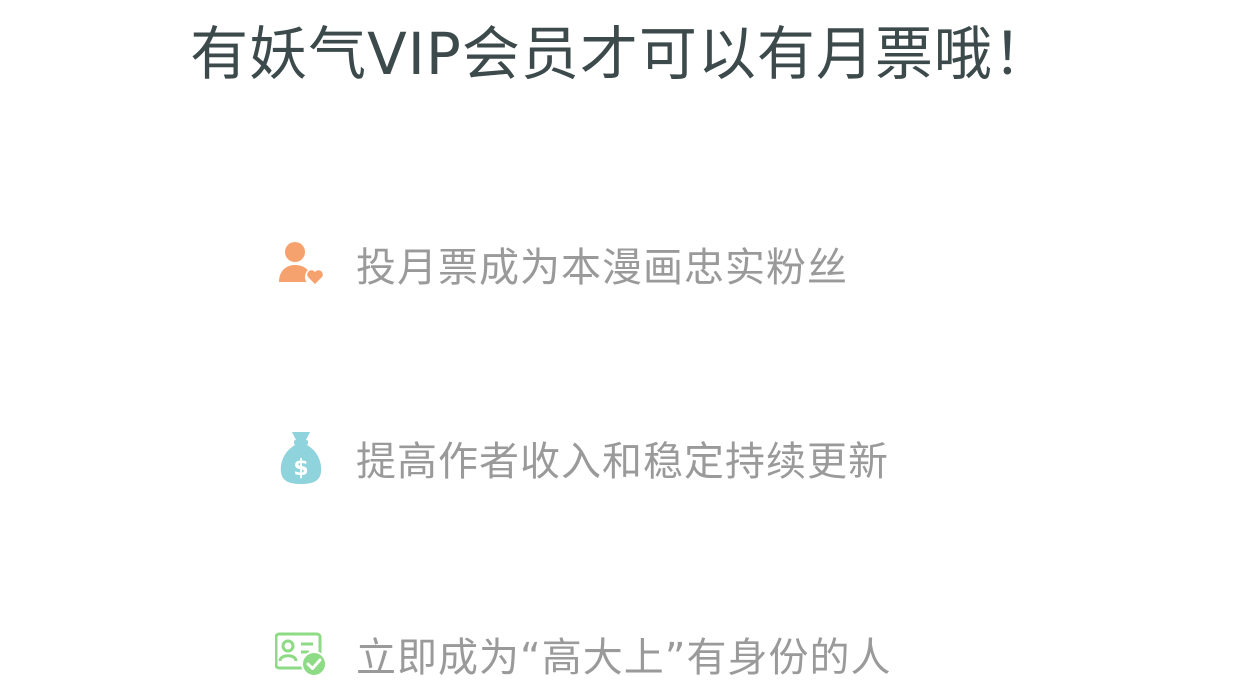  Describe the element at coordinates (301, 264) in the screenshot. I see `fan-heart-icon` at that location.